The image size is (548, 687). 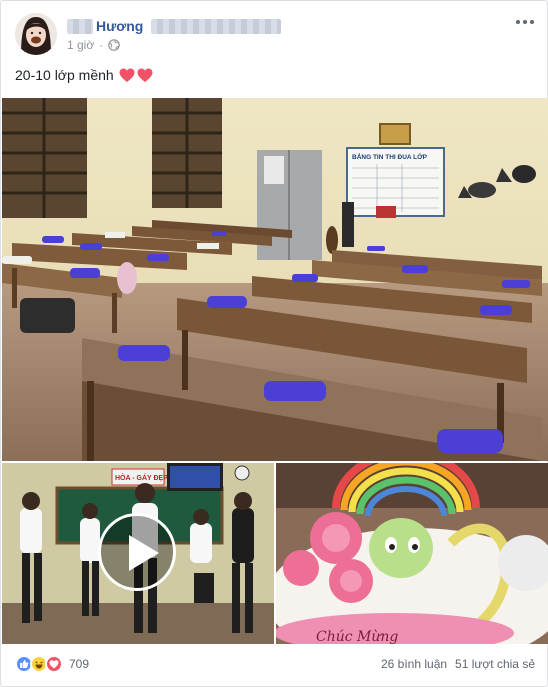 I want to click on caption-text: 20-10 lớp mềnh, so click(x=64, y=75).